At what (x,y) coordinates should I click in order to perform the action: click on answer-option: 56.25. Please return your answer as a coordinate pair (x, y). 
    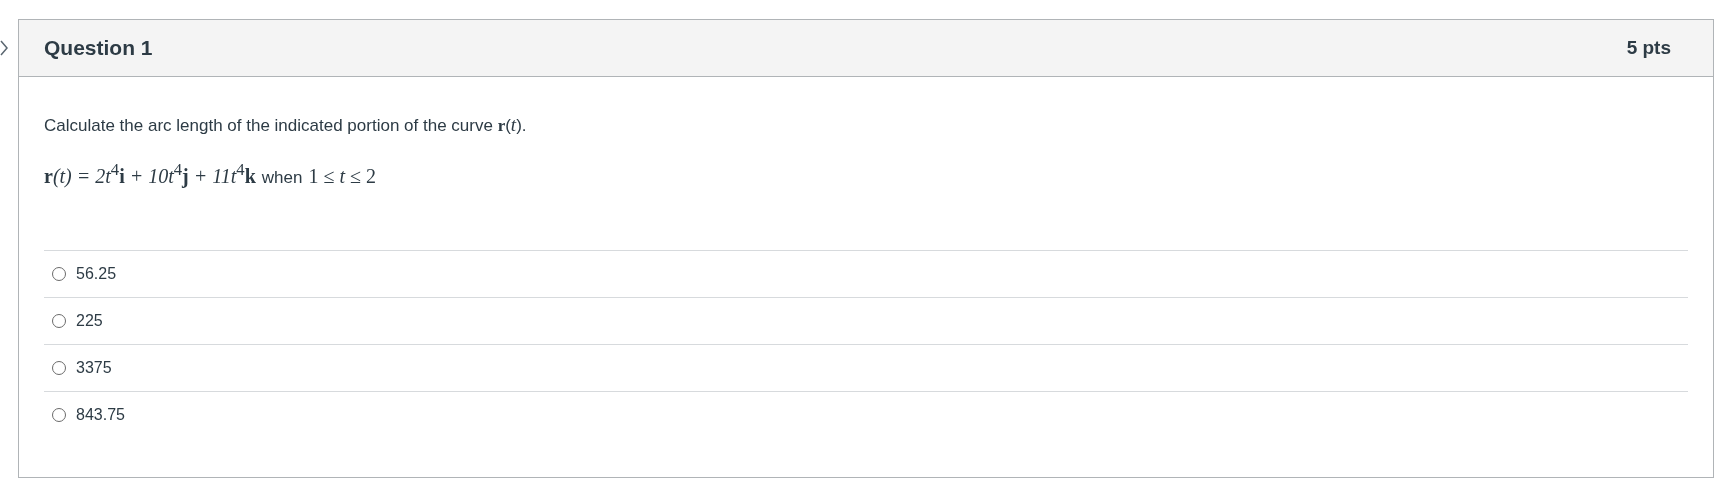
    Looking at the image, I should click on (96, 273).